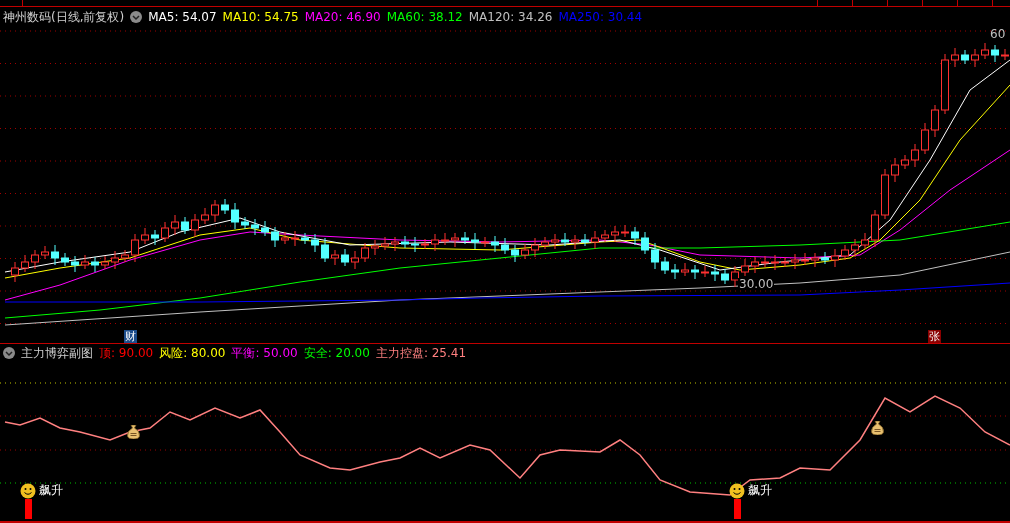  Describe the element at coordinates (424, 17) in the screenshot. I see `indicator-value: MA60: 38.12` at that location.